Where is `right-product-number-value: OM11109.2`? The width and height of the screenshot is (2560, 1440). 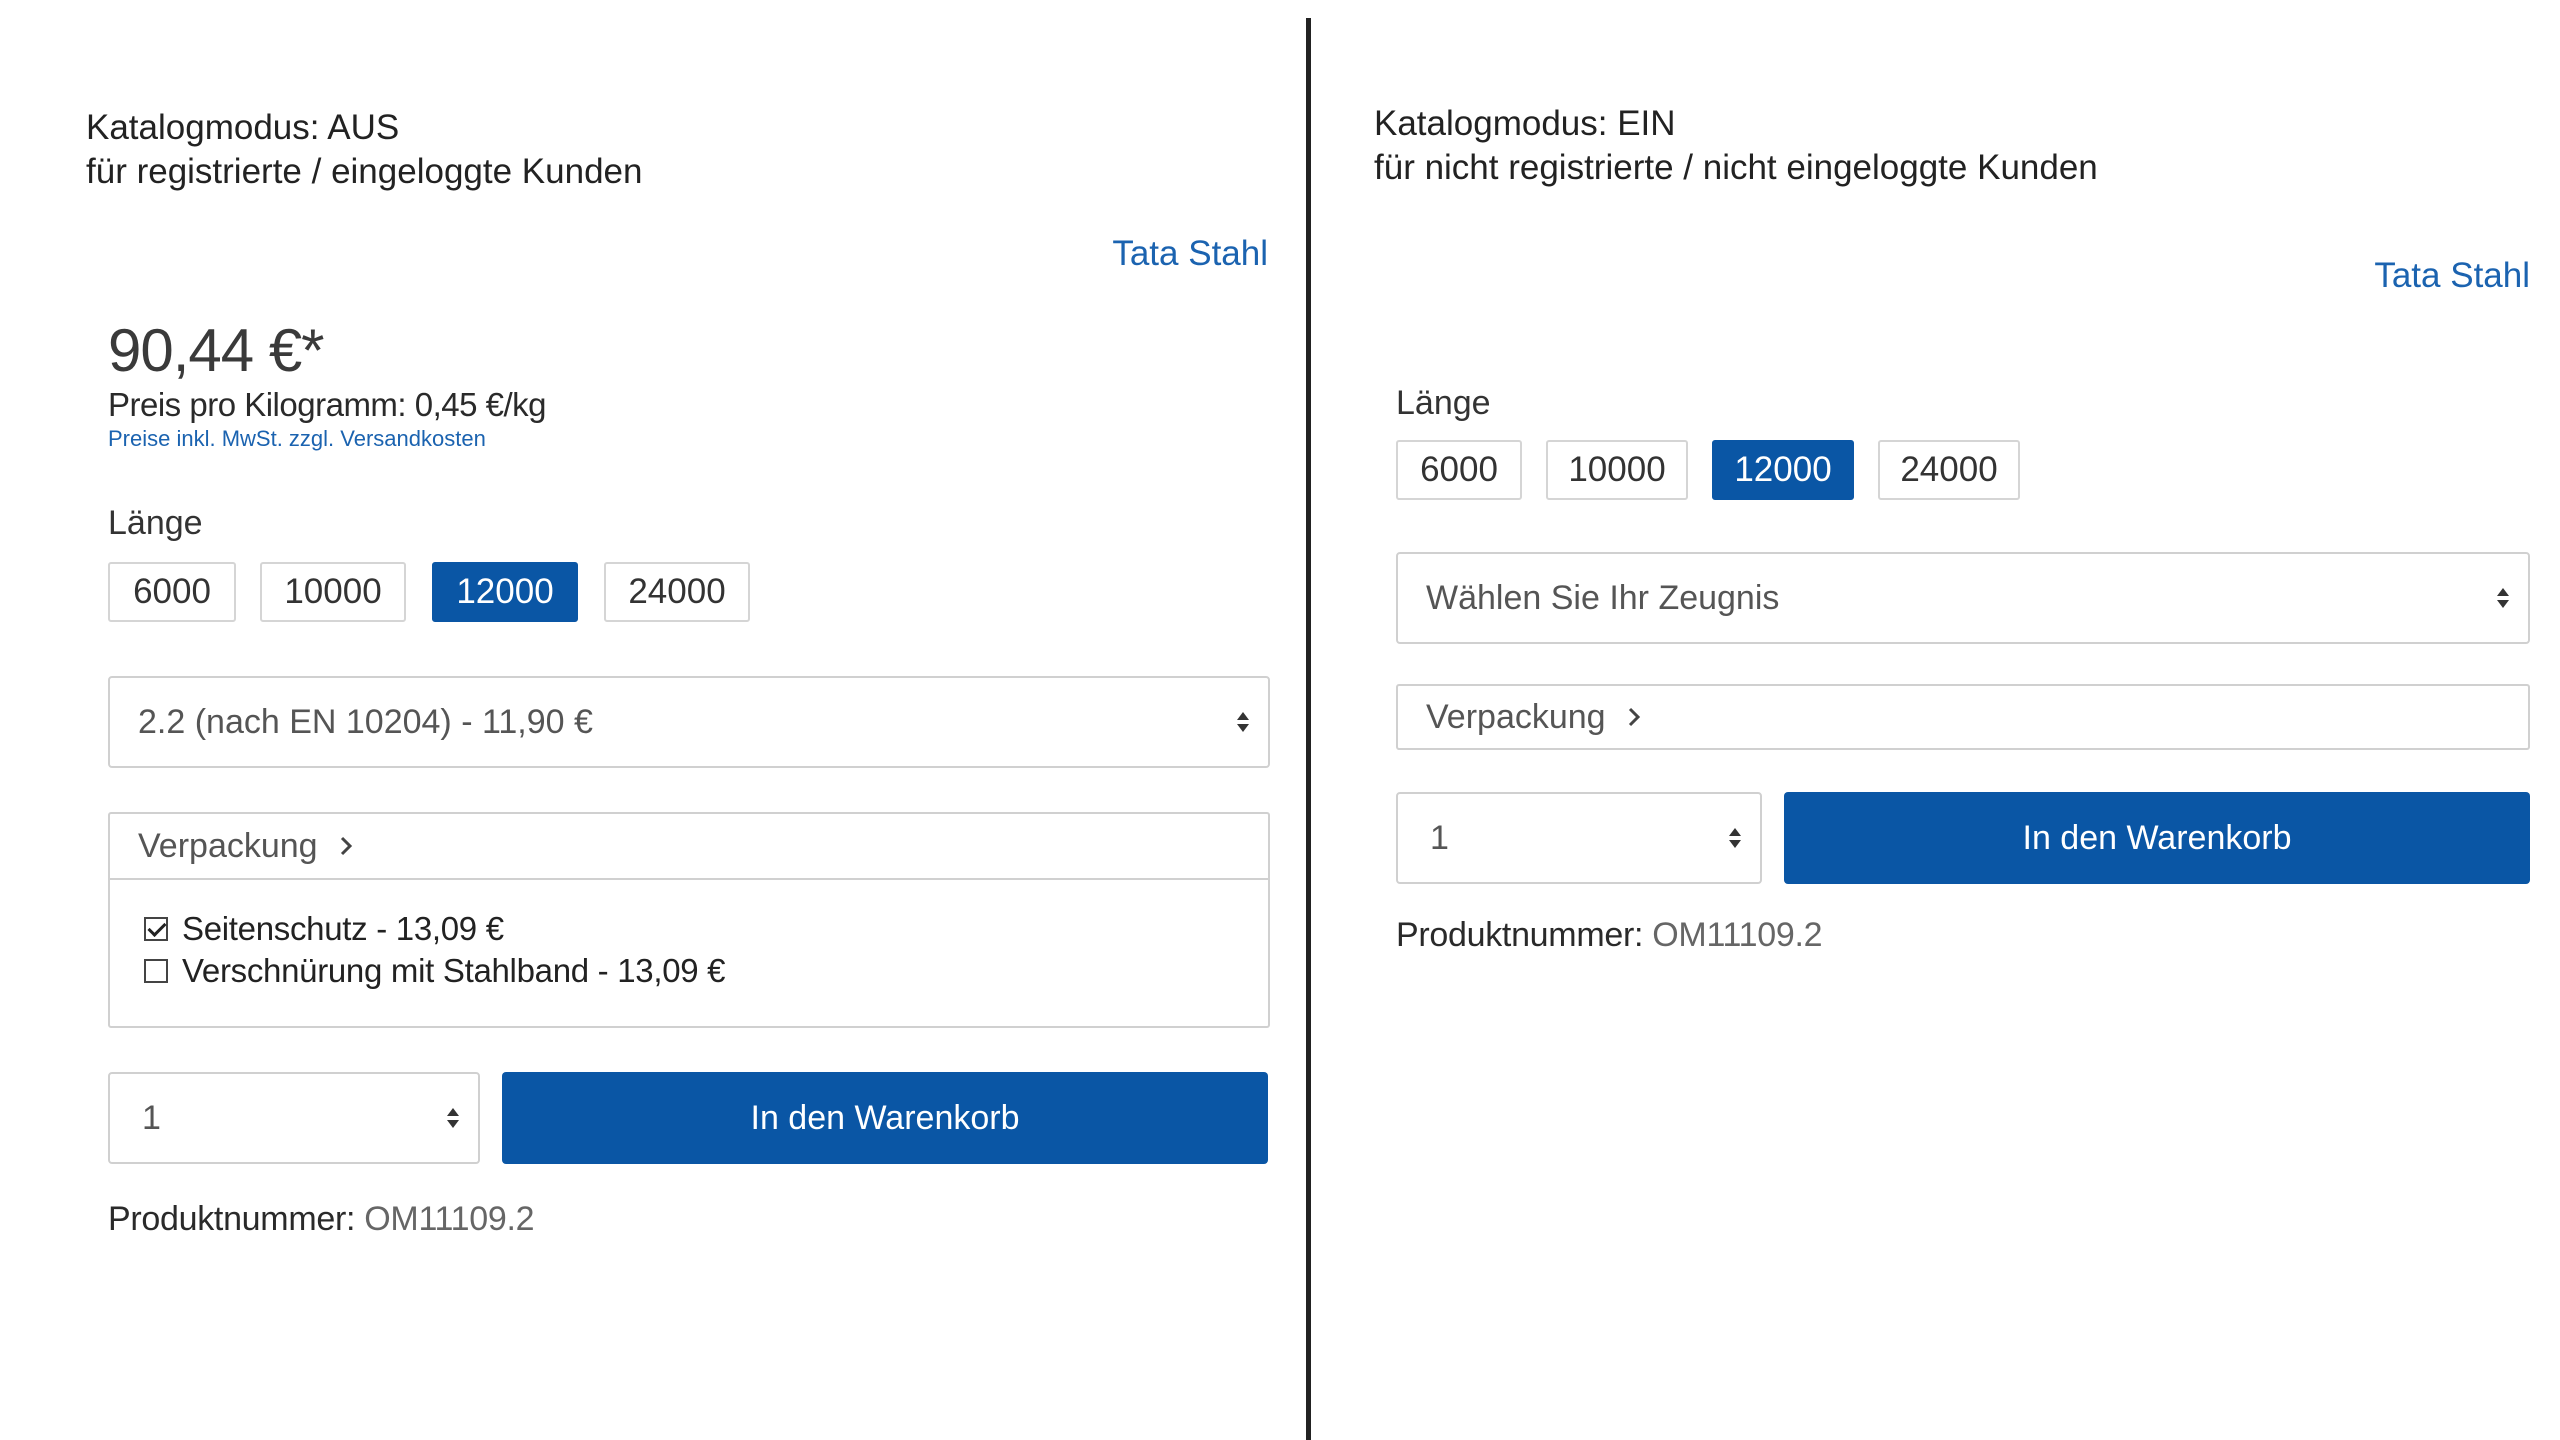
right-product-number-value: OM11109.2 is located at coordinates (1737, 935).